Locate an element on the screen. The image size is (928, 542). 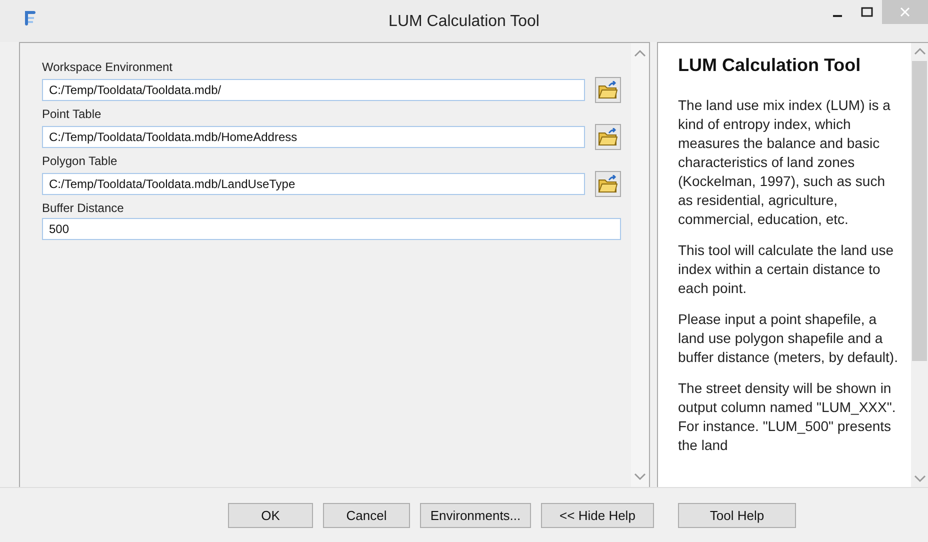
parameter-label: Polygon Table is located at coordinates (80, 161).